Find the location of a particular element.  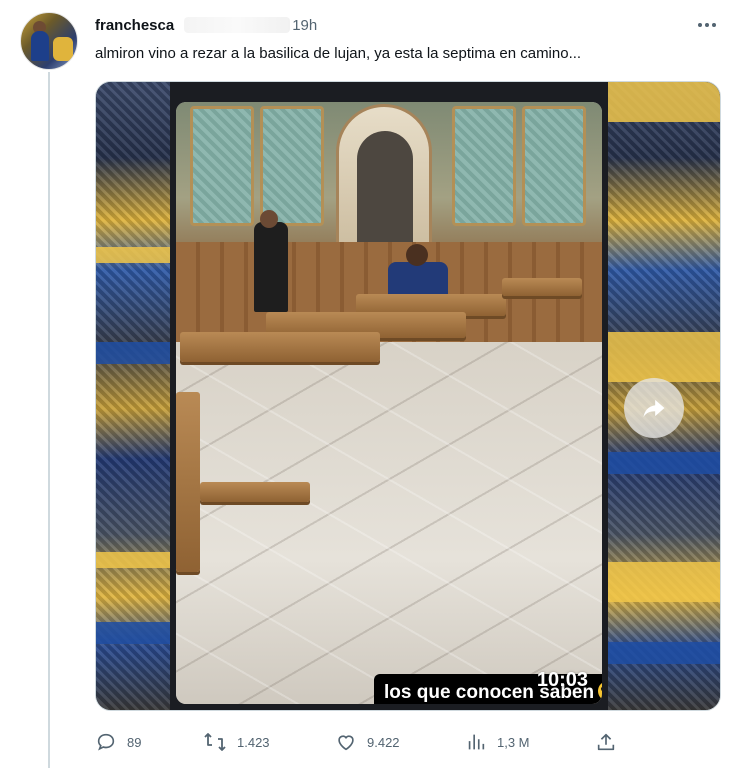

redacted-handle is located at coordinates (237, 25).